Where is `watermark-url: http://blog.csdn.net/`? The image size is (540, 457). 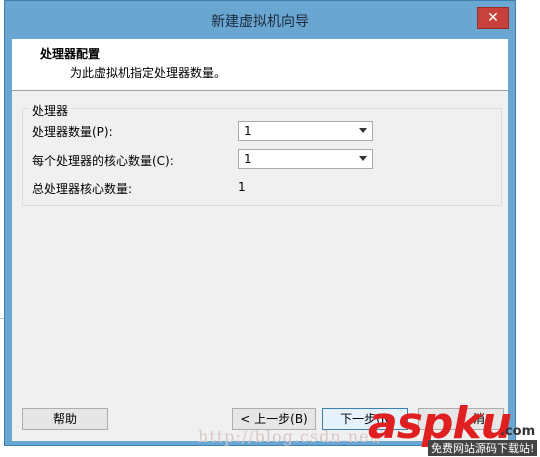 watermark-url: http://blog.csdn.net/ is located at coordinates (291, 436).